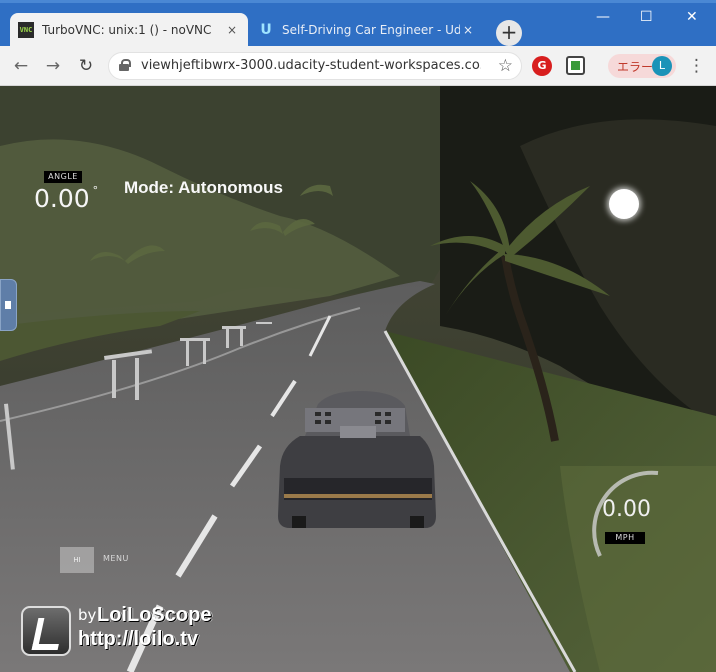  What do you see at coordinates (505, 66) in the screenshot?
I see `bookmark-star-icon: ☆` at bounding box center [505, 66].